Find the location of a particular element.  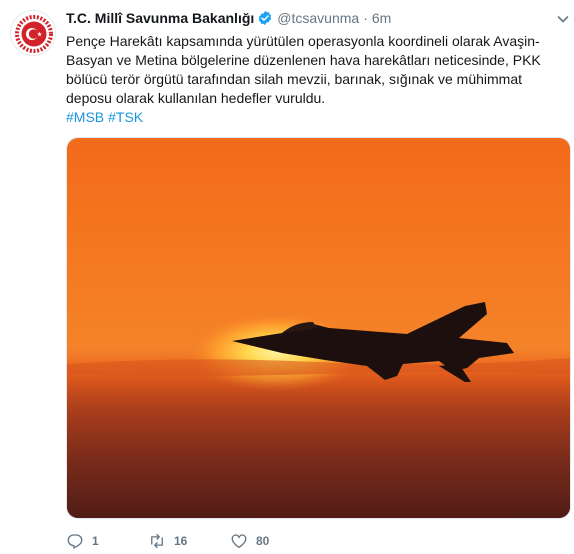

tweet-actions: 1 16 80 is located at coordinates (178, 541).